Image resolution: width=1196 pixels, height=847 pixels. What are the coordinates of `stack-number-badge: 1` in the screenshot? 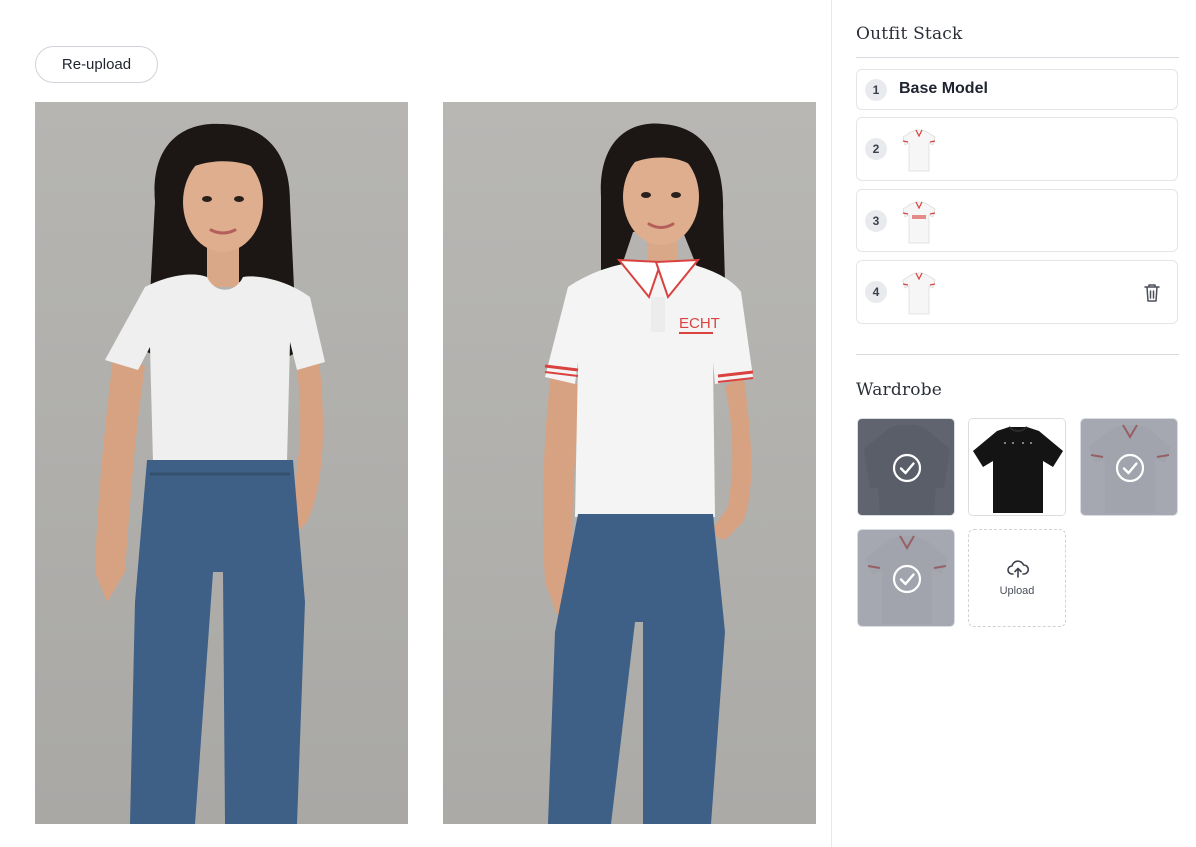 It's located at (876, 90).